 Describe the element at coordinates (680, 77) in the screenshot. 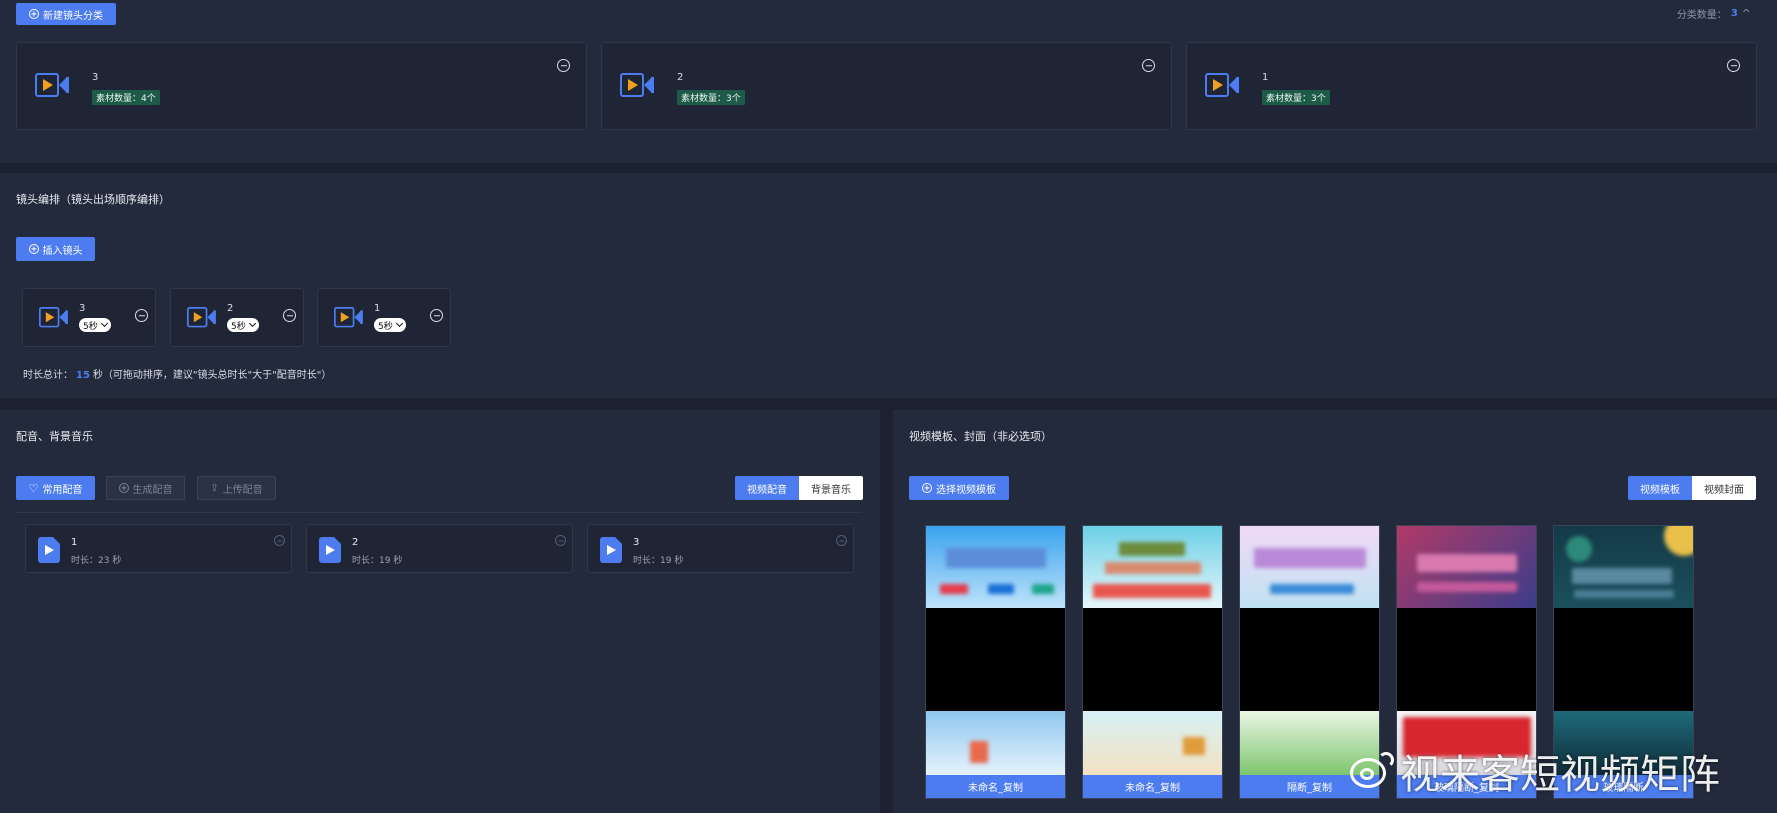

I see `category-name: 2` at that location.